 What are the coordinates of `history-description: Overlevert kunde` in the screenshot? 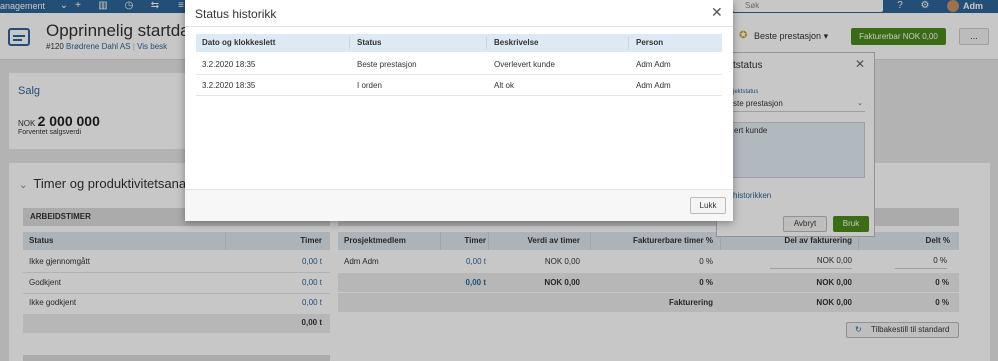 It's located at (524, 64).